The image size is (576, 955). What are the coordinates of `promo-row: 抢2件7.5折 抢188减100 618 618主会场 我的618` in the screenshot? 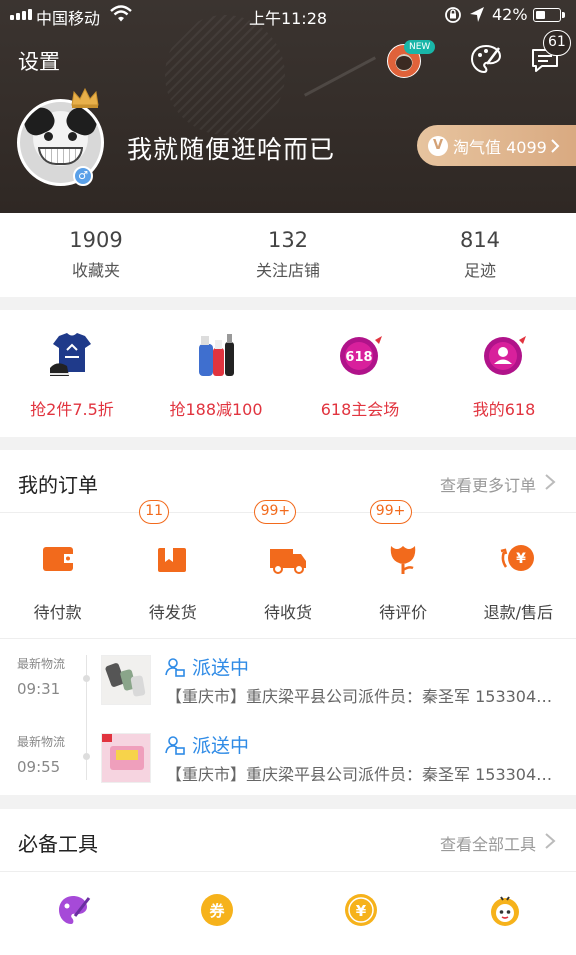 It's located at (288, 373).